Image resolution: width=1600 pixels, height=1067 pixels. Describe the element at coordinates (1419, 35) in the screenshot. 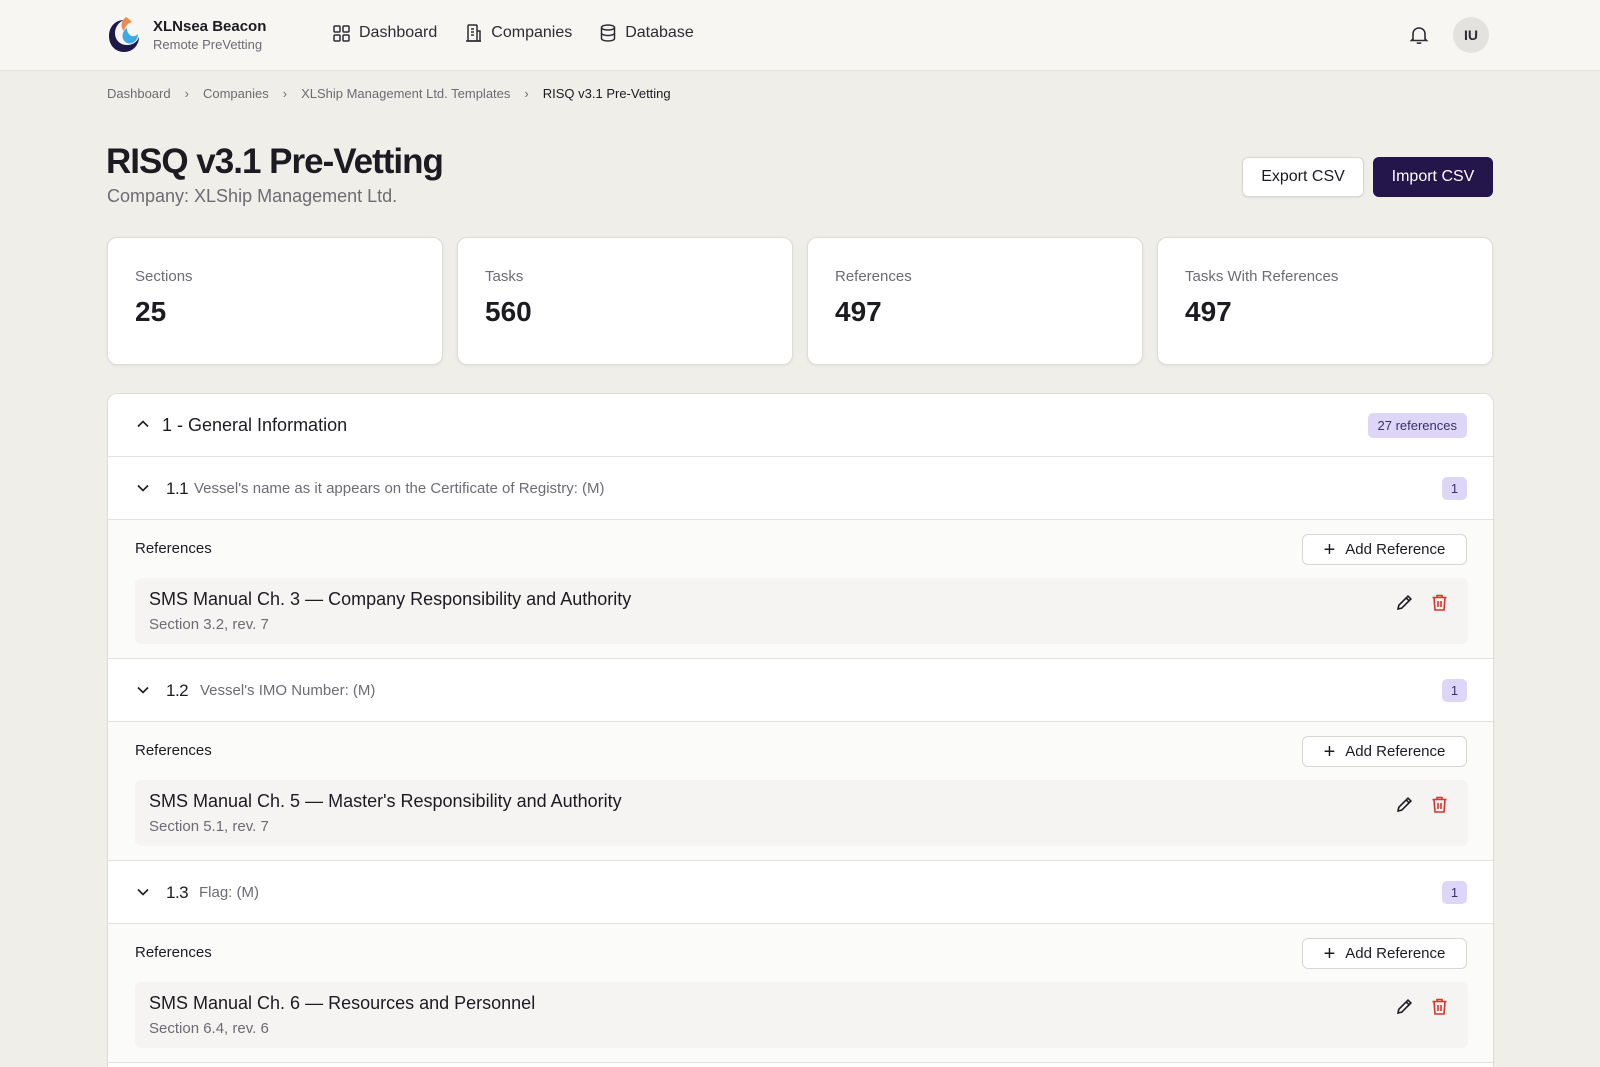

I see `bell-icon` at that location.